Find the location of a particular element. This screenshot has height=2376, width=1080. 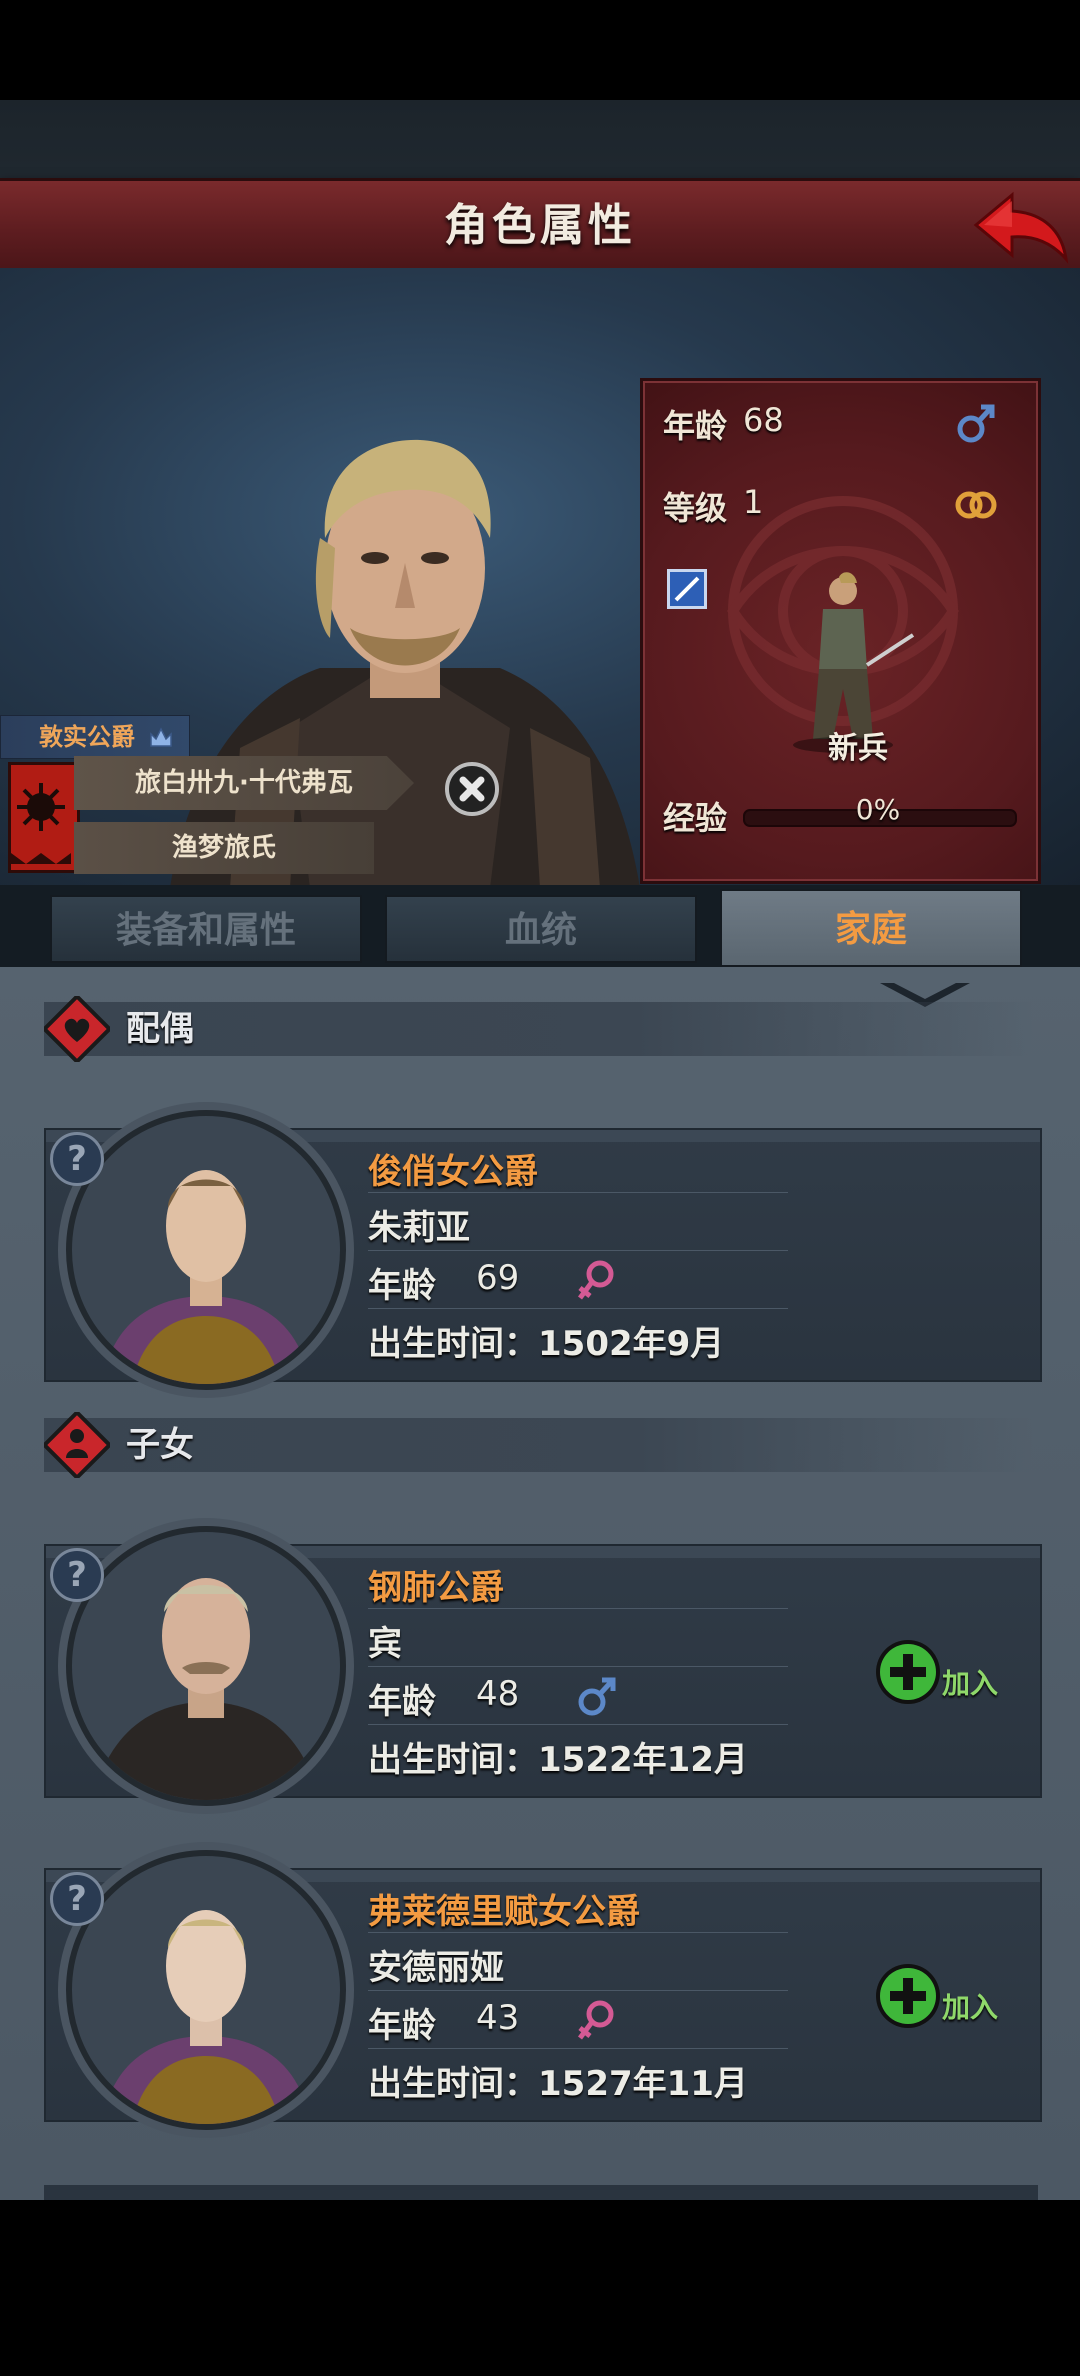

card-name: 朱莉亚 is located at coordinates (419, 1228).